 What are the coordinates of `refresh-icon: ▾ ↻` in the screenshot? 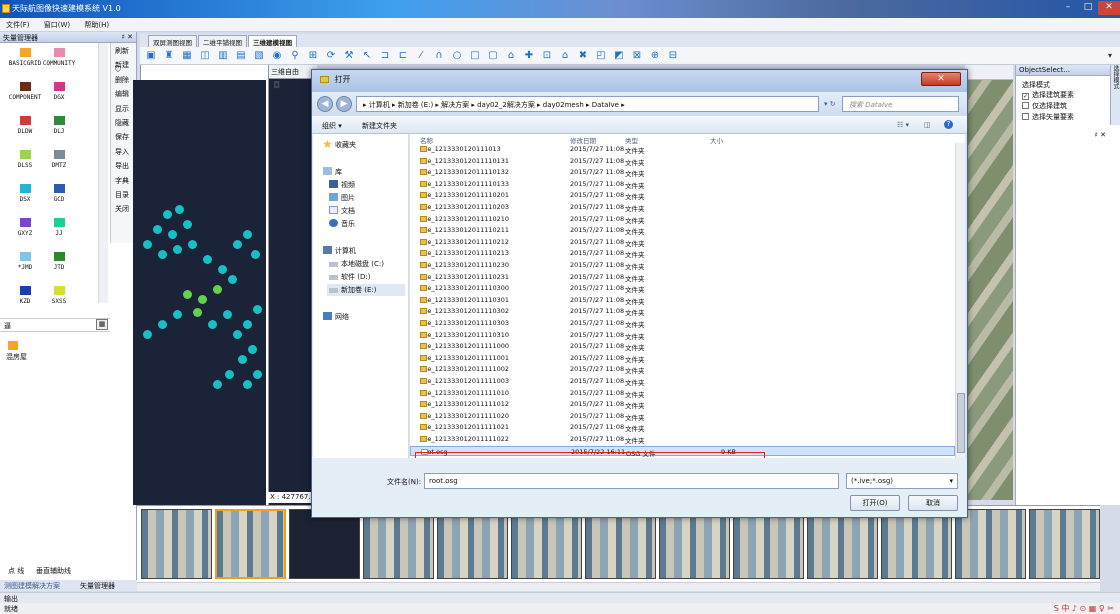 It's located at (830, 104).